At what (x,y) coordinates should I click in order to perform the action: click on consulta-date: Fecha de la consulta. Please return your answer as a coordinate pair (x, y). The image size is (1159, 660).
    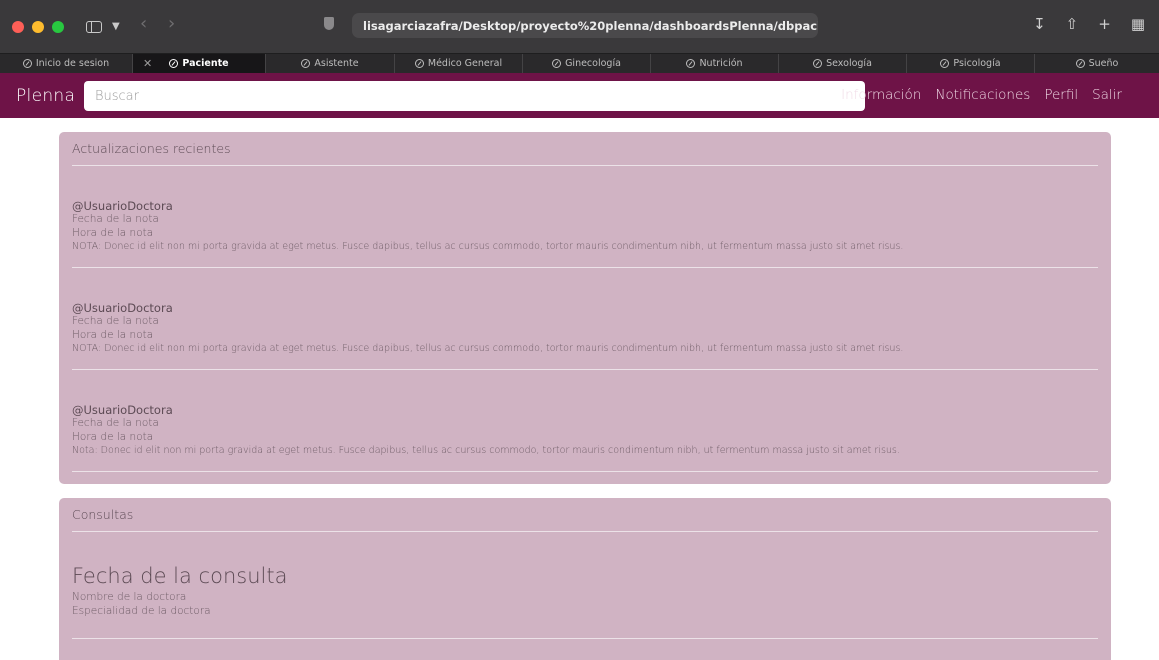
    Looking at the image, I should click on (180, 576).